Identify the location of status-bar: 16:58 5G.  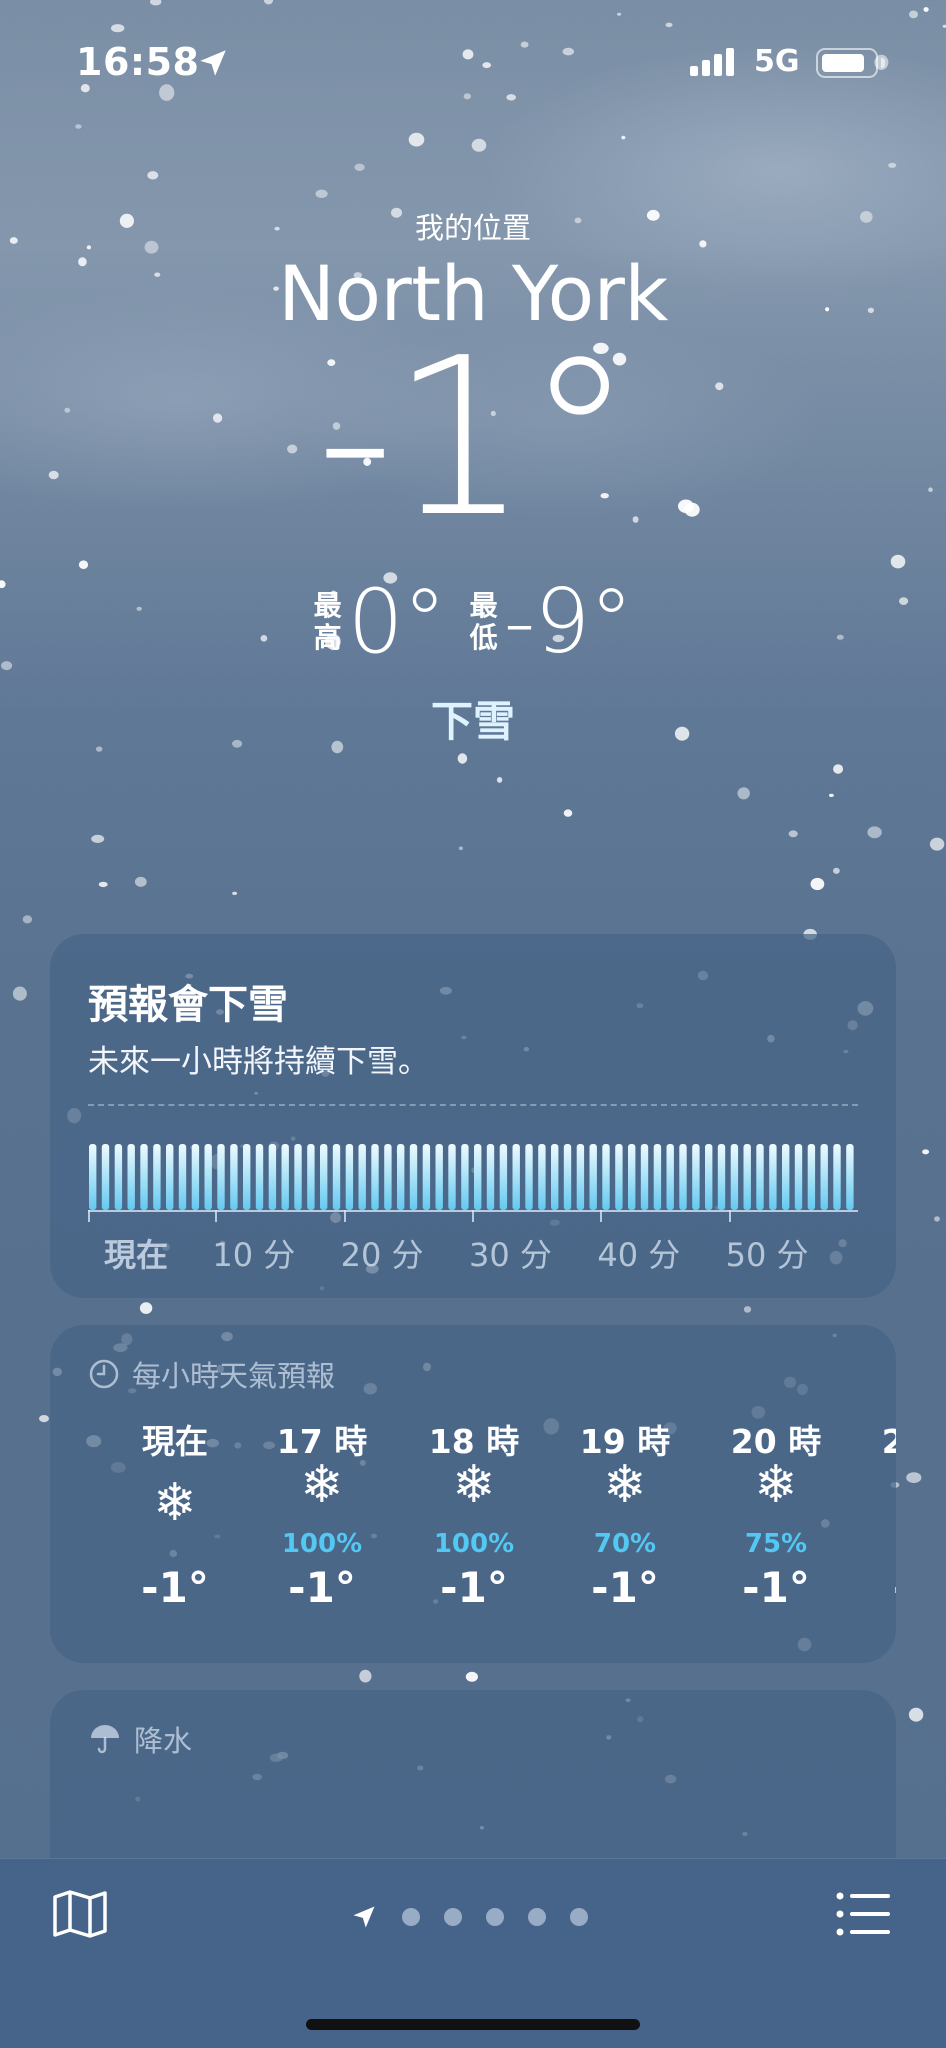
(473, 60).